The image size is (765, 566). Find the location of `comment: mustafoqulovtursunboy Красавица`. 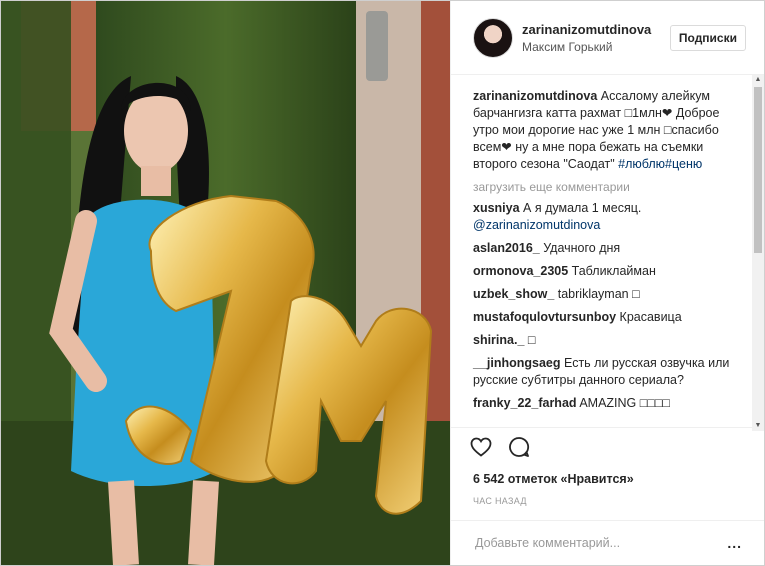

comment: mustafoqulovtursunboy Красавица is located at coordinates (607, 317).